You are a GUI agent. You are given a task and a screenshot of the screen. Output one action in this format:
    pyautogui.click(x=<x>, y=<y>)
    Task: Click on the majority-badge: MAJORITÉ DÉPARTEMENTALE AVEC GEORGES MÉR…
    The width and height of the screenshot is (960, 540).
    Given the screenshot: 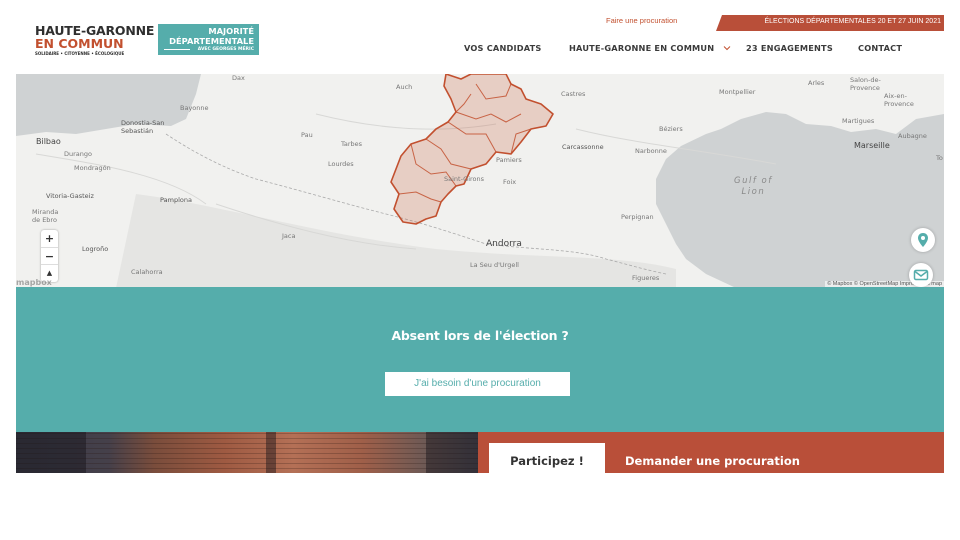 What is the action you would take?
    pyautogui.click(x=208, y=39)
    